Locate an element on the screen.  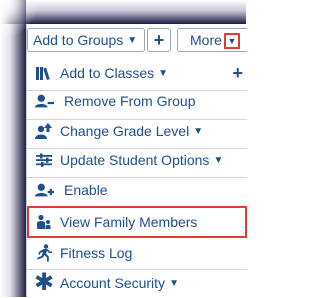
menu-item-remove-from-group: Remove From Group is located at coordinates (137, 101).